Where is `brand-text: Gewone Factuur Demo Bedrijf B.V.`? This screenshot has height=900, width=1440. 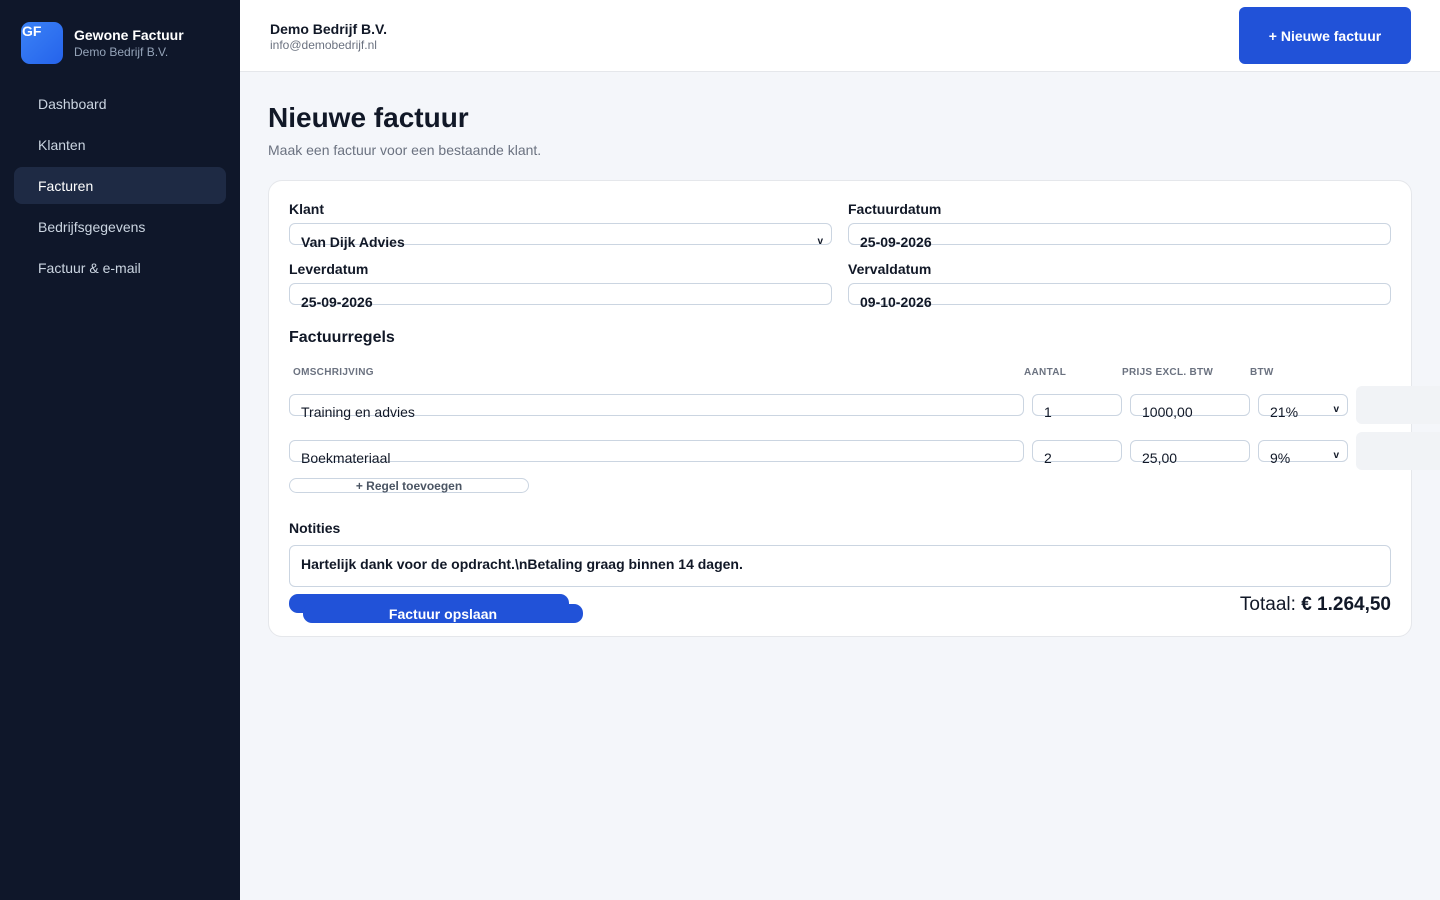 brand-text: Gewone Factuur Demo Bedrijf B.V. is located at coordinates (129, 43).